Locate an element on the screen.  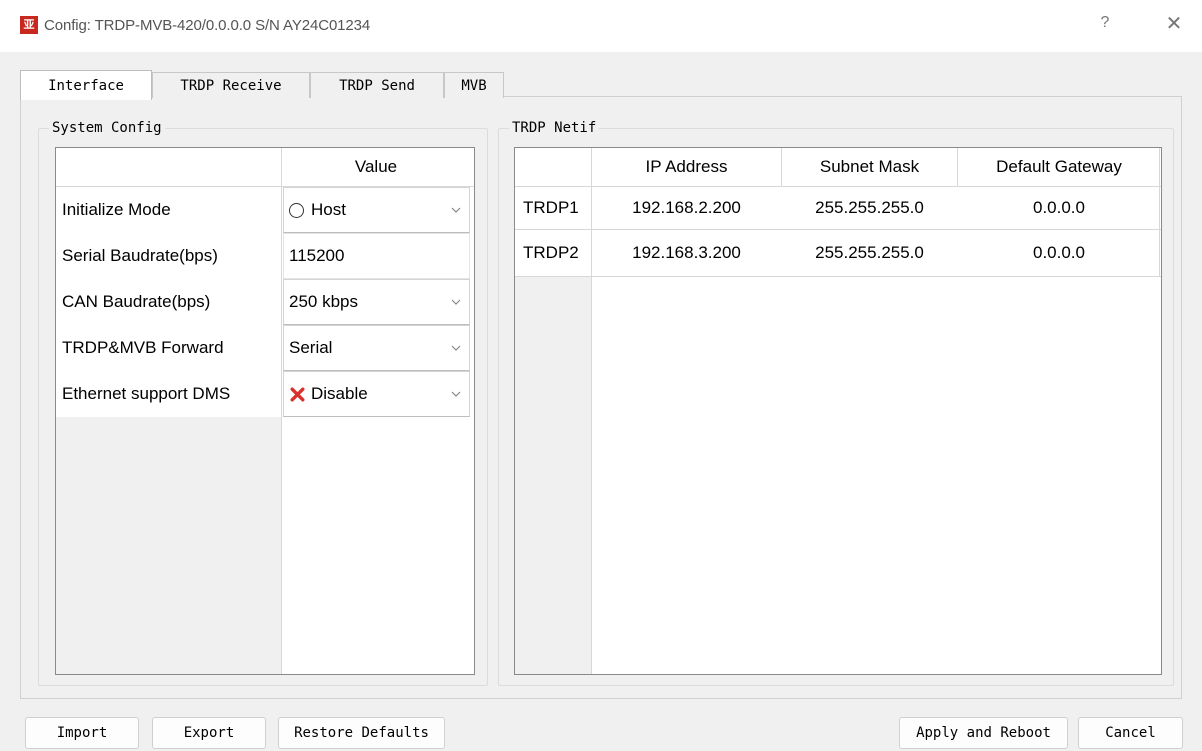
ethernet-dms-value: Disable is located at coordinates (339, 393).